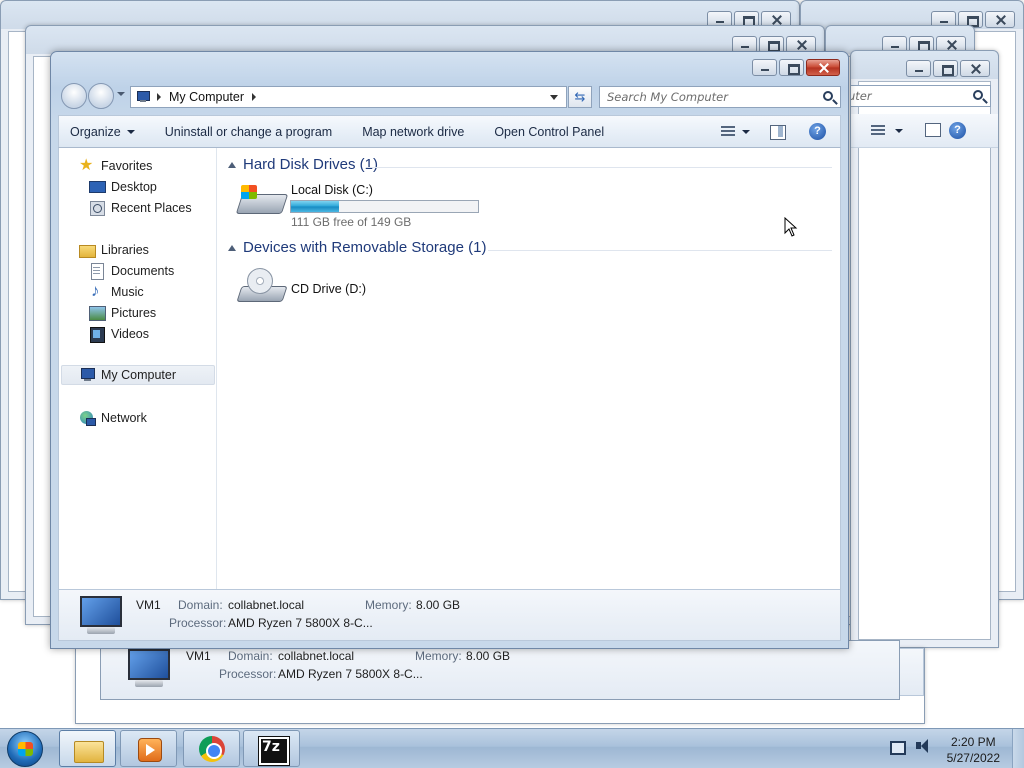  What do you see at coordinates (351, 222) in the screenshot?
I see `drive-c-free-space: 111 GB free of 149 GB` at bounding box center [351, 222].